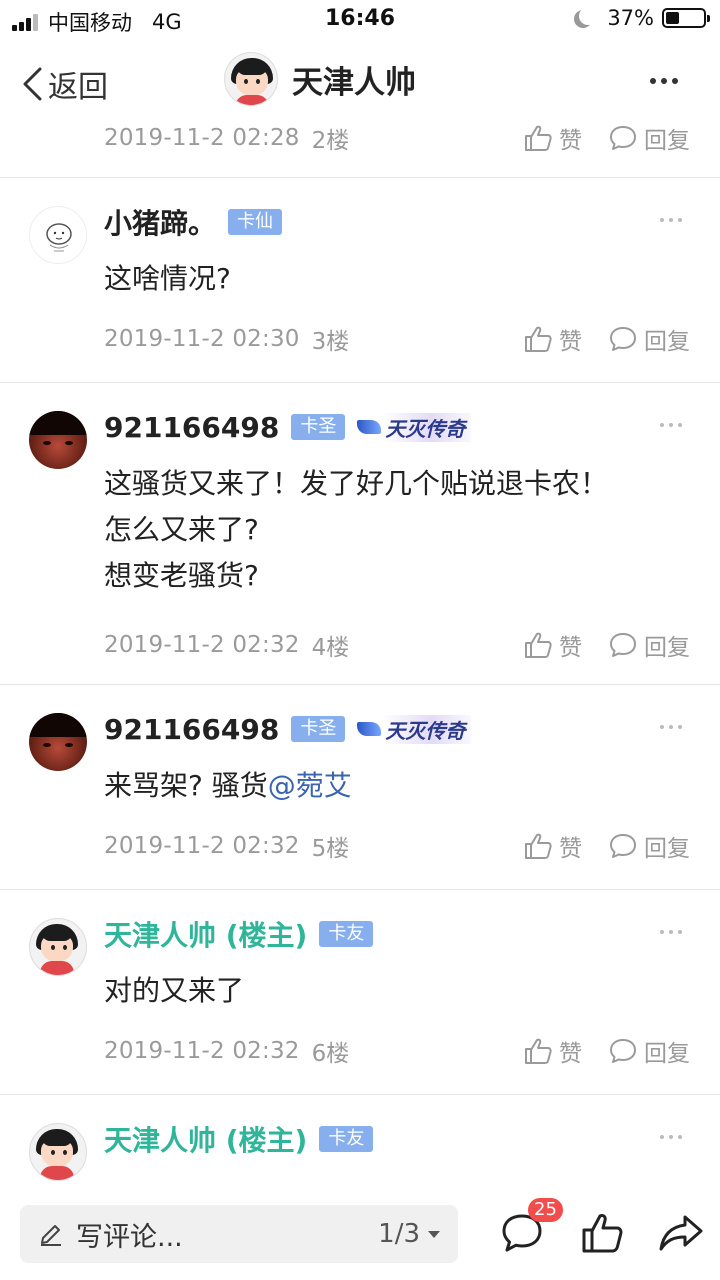 This screenshot has height=1280, width=720. I want to click on post-item: 天津人帅 (楼主) 卡友, so click(360, 1142).